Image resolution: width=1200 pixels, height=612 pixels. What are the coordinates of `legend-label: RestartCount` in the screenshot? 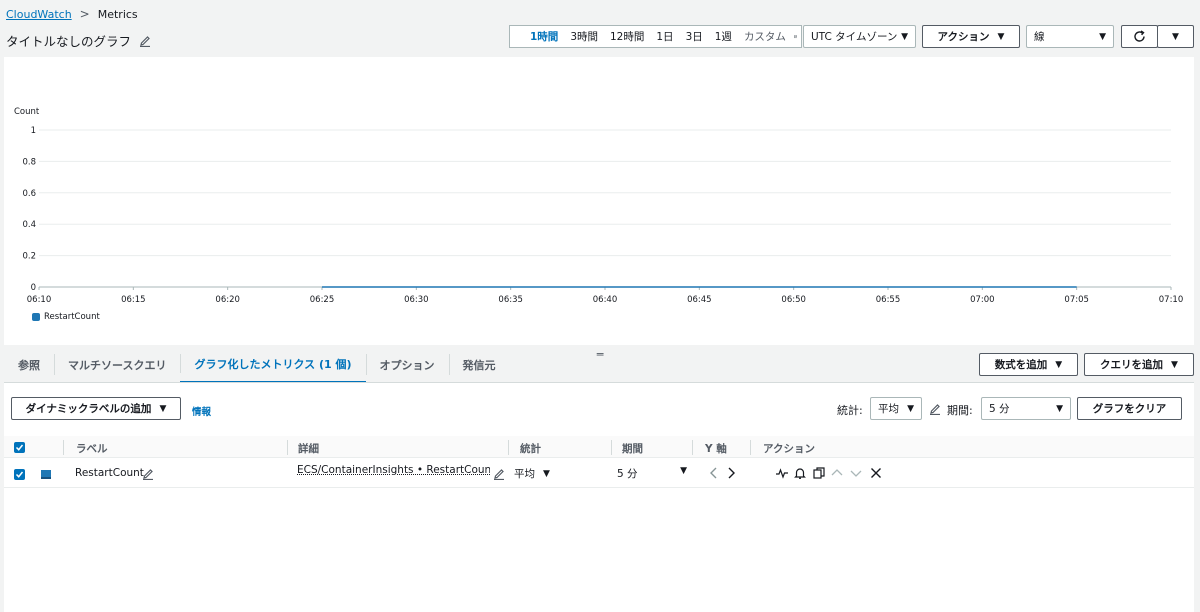 It's located at (72, 317).